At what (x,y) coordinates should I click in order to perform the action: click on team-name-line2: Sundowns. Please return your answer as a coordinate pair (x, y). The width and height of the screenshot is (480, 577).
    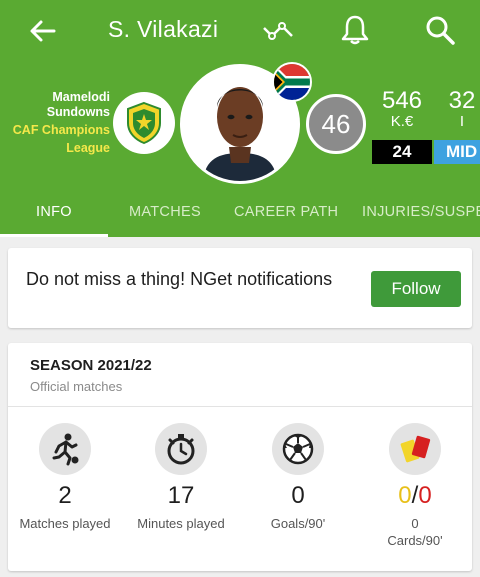
    Looking at the image, I should click on (78, 112).